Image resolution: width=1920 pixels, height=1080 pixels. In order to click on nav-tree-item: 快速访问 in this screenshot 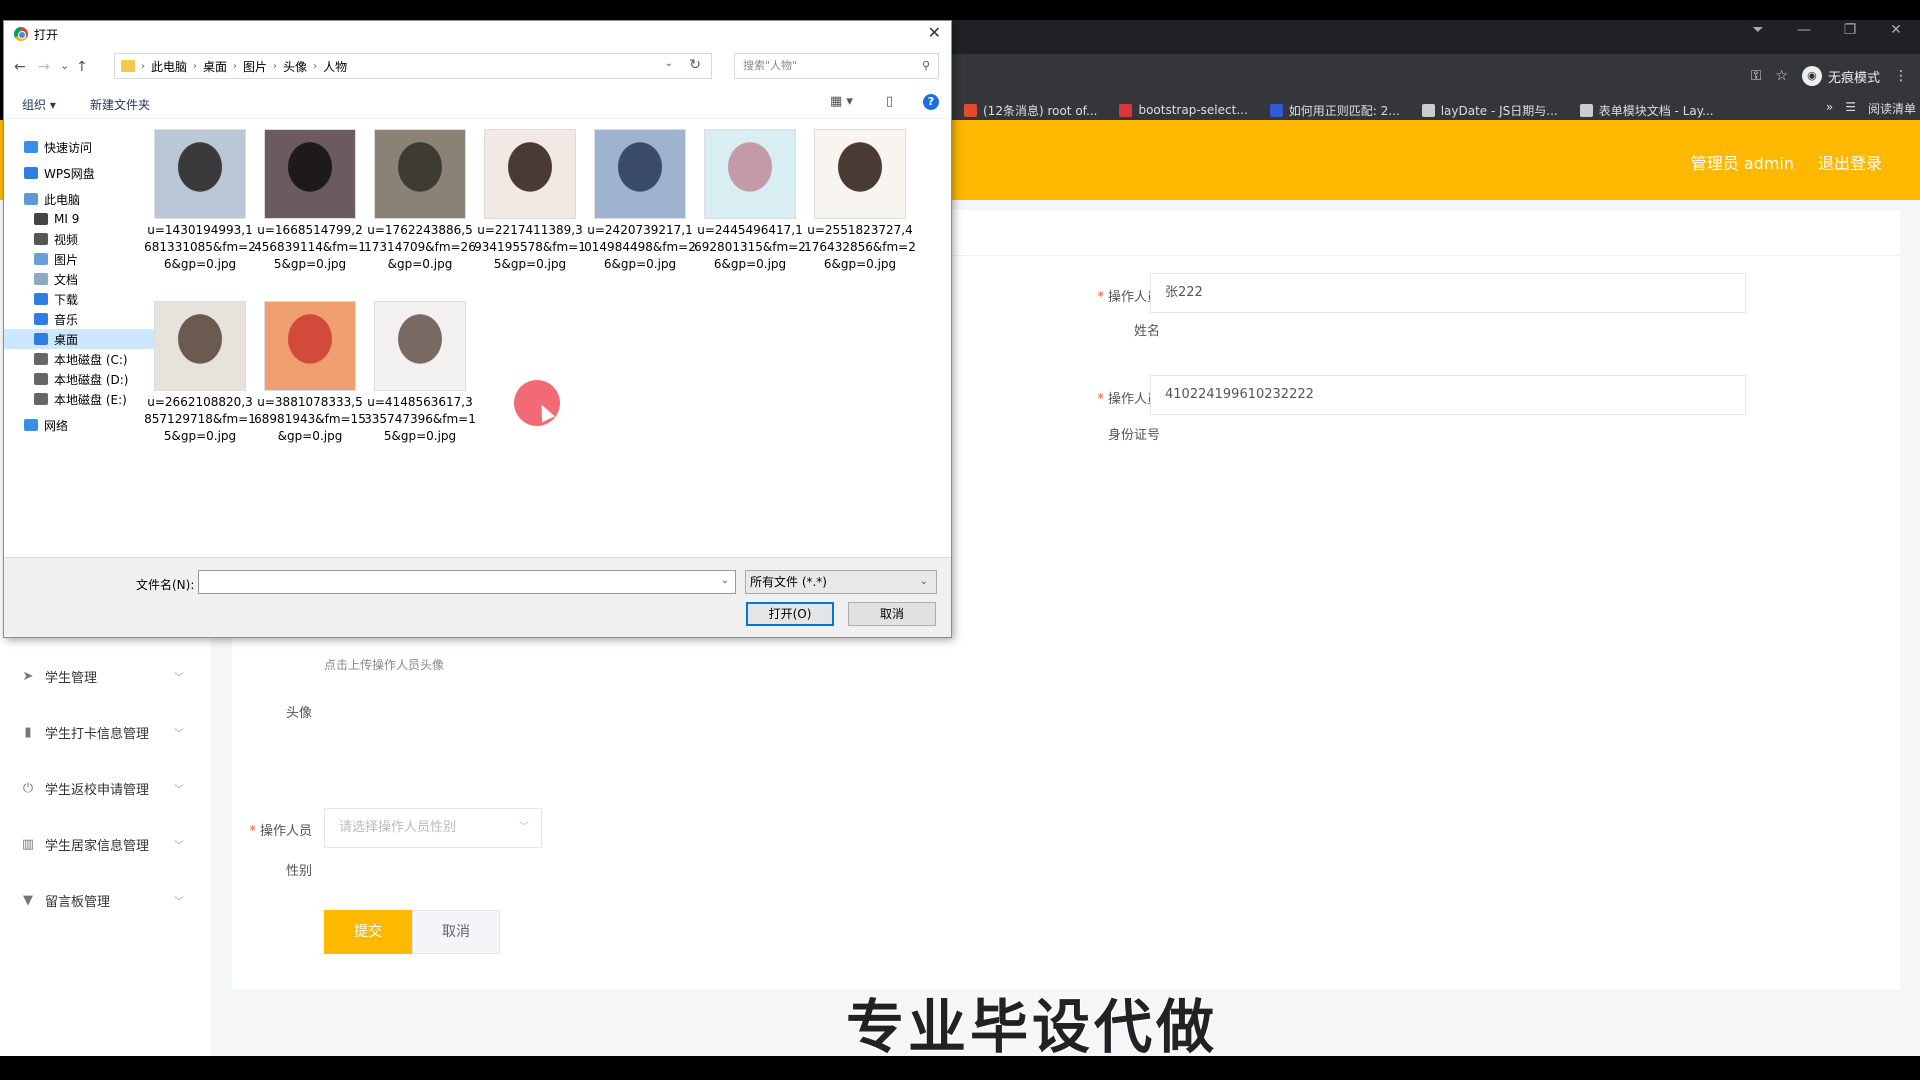, I will do `click(84, 147)`.